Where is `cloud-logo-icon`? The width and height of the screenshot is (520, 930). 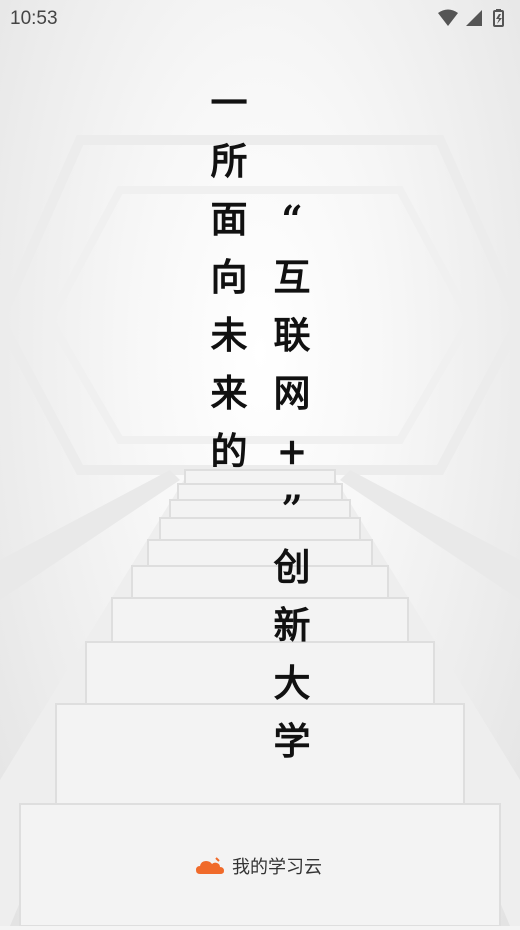
cloud-logo-icon is located at coordinates (210, 865).